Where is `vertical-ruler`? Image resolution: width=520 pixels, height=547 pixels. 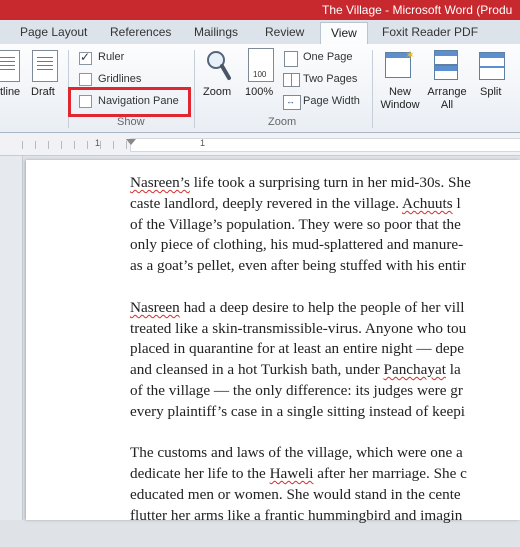
vertical-ruler is located at coordinates (11, 338).